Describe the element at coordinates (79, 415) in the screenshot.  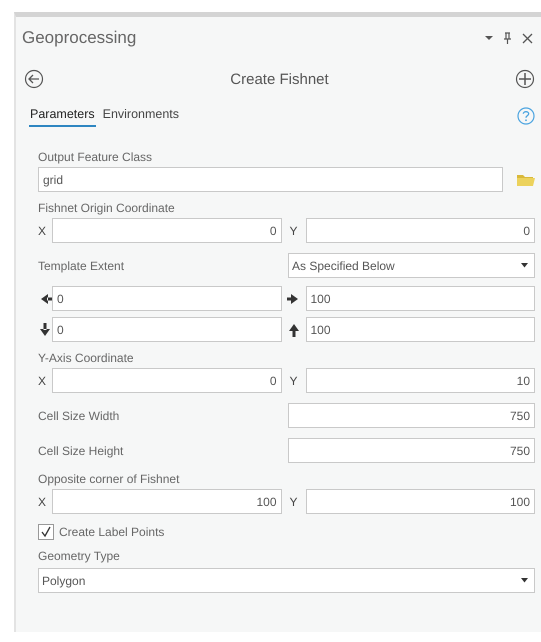
I see `parameter-label: Cell Size Width` at that location.